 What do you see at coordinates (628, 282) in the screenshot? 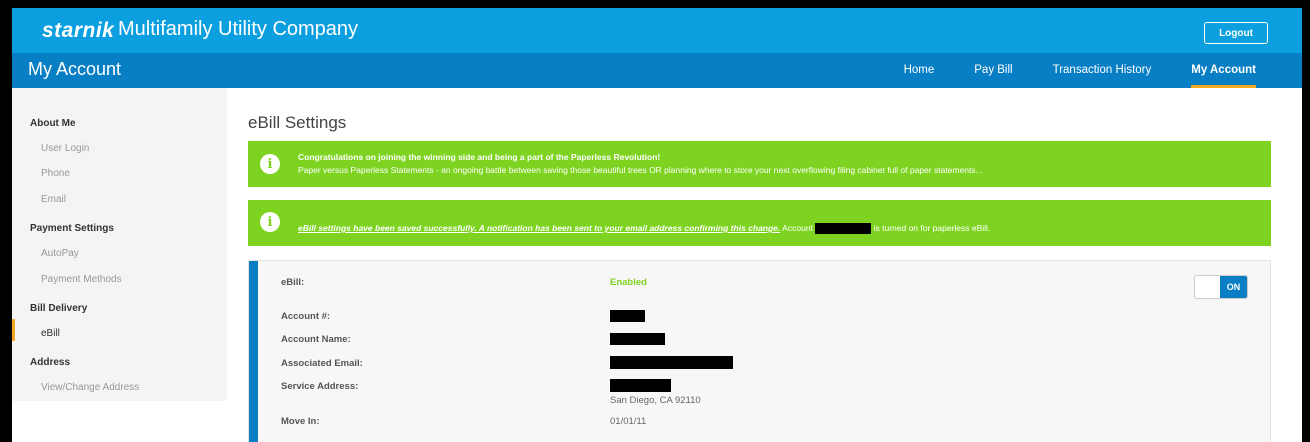
I see `ebill-status: Enabled` at bounding box center [628, 282].